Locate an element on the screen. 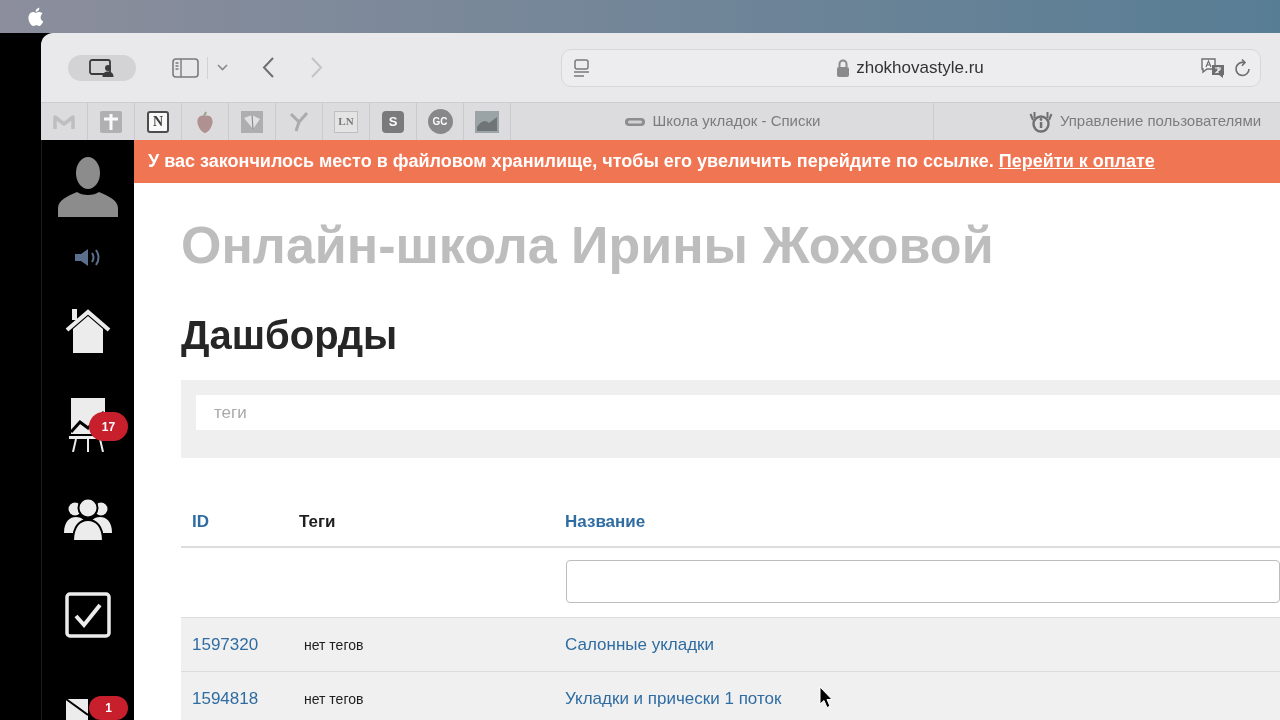  dashboard-link: Салонные укладки is located at coordinates (639, 644).